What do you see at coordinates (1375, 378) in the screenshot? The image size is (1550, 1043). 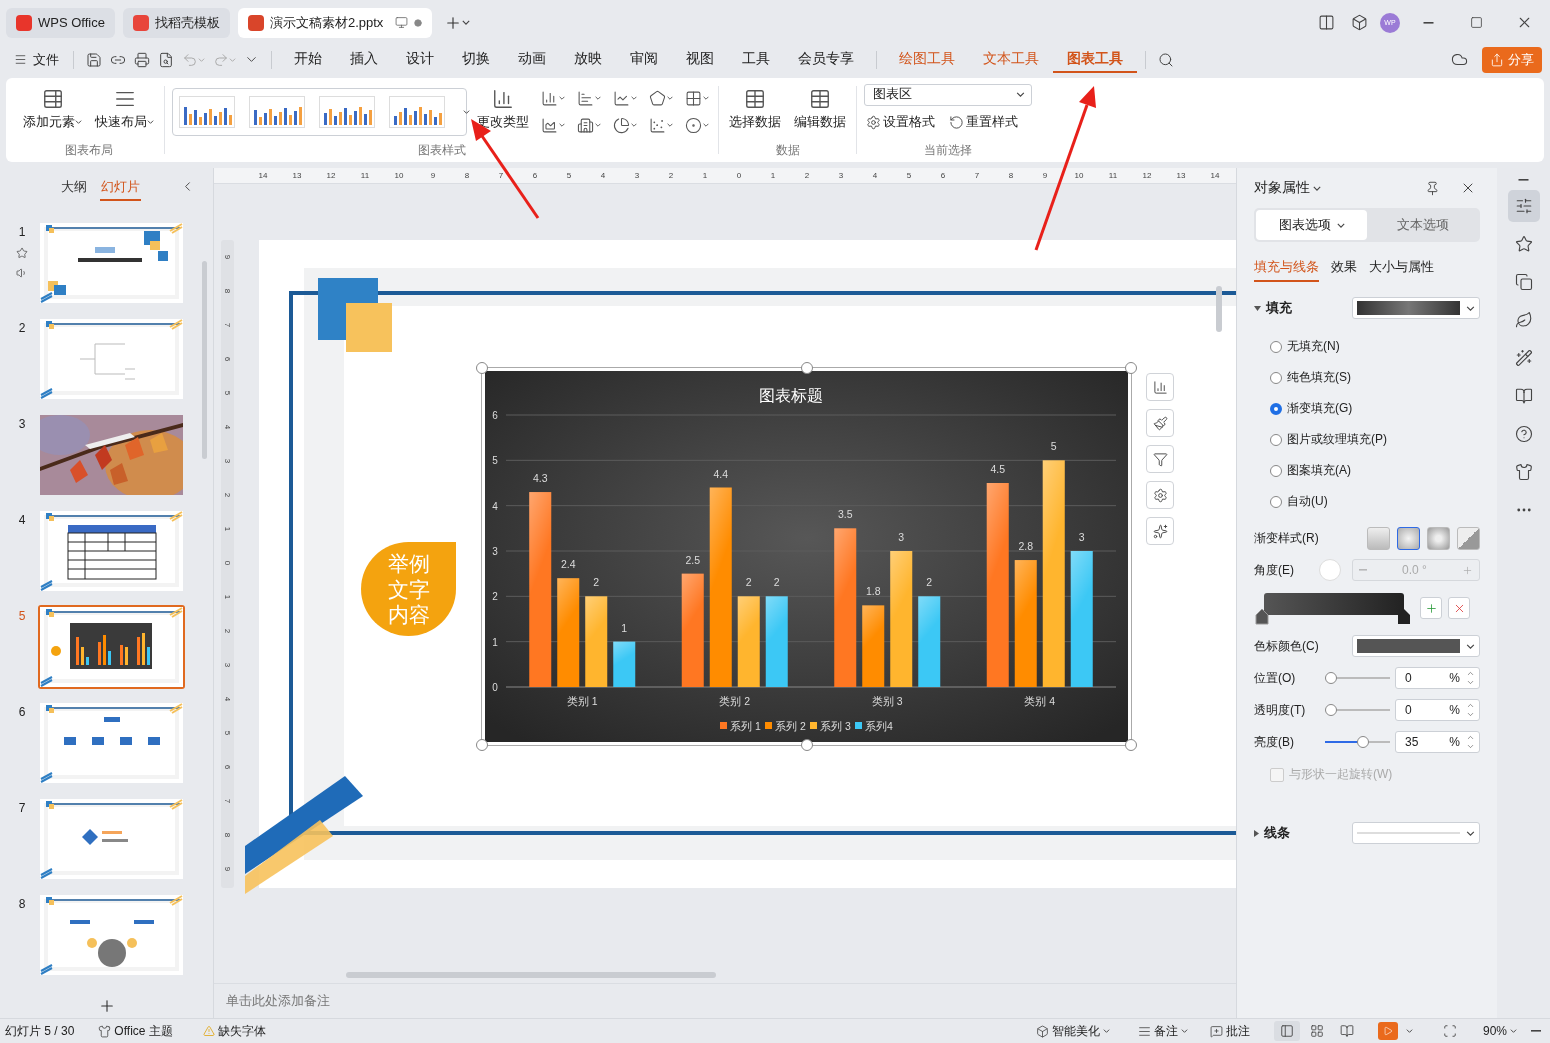 I see `fill-option: 纯色填充(S)` at bounding box center [1375, 378].